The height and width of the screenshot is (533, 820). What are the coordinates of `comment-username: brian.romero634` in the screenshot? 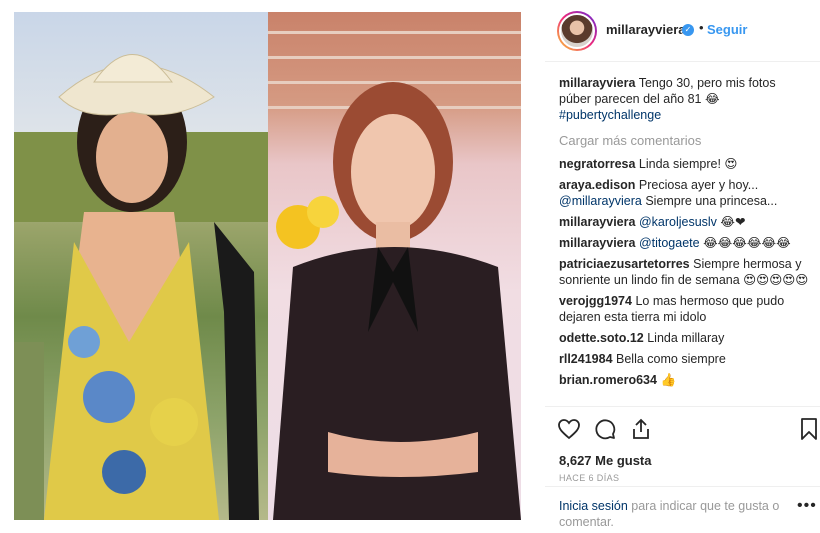 It's located at (608, 380).